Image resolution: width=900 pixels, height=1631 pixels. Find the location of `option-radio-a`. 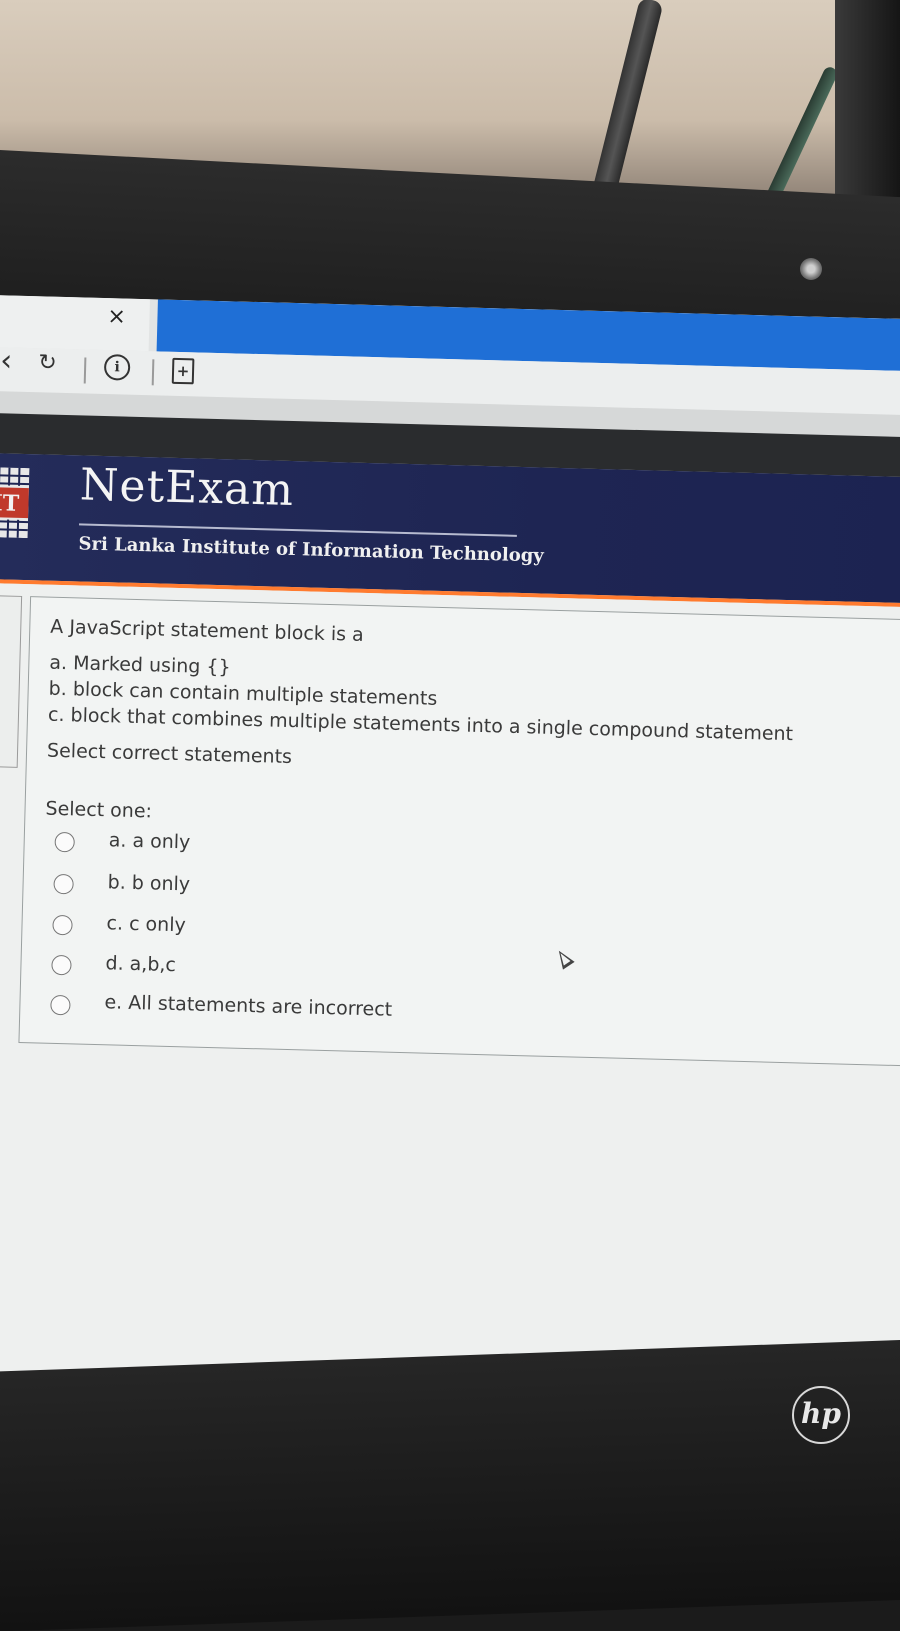

option-radio-a is located at coordinates (64, 842).